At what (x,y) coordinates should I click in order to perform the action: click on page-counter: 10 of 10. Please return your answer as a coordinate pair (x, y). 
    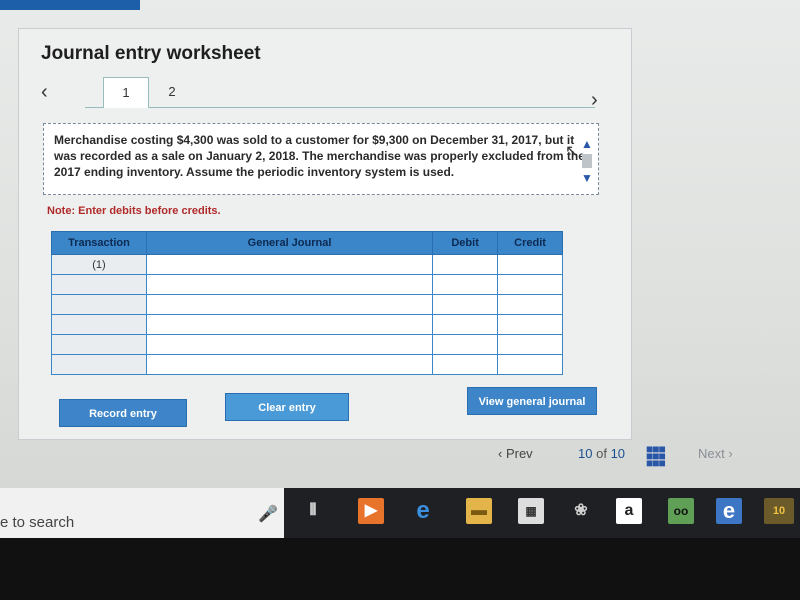
    Looking at the image, I should click on (601, 453).